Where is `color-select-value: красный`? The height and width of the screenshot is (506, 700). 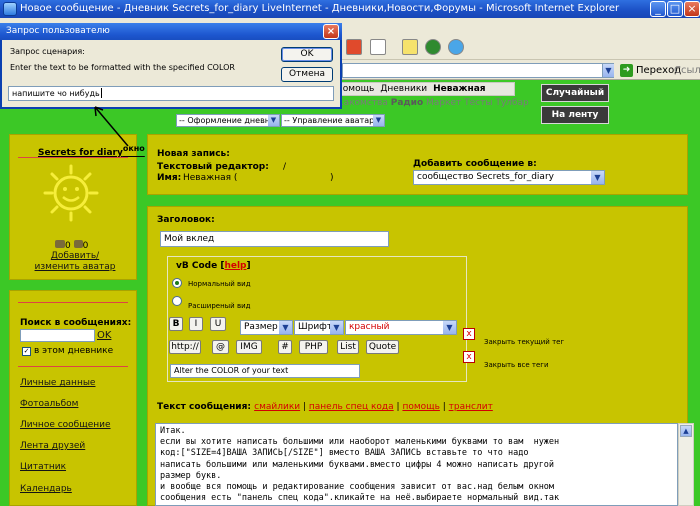 color-select-value: красный is located at coordinates (369, 327).